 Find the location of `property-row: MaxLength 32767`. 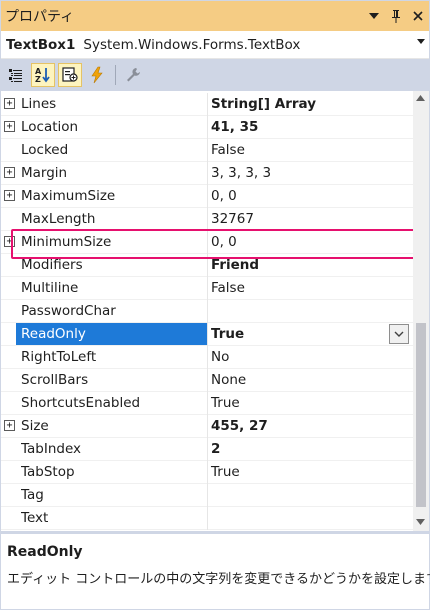

property-row: MaxLength 32767 is located at coordinates (207, 219).